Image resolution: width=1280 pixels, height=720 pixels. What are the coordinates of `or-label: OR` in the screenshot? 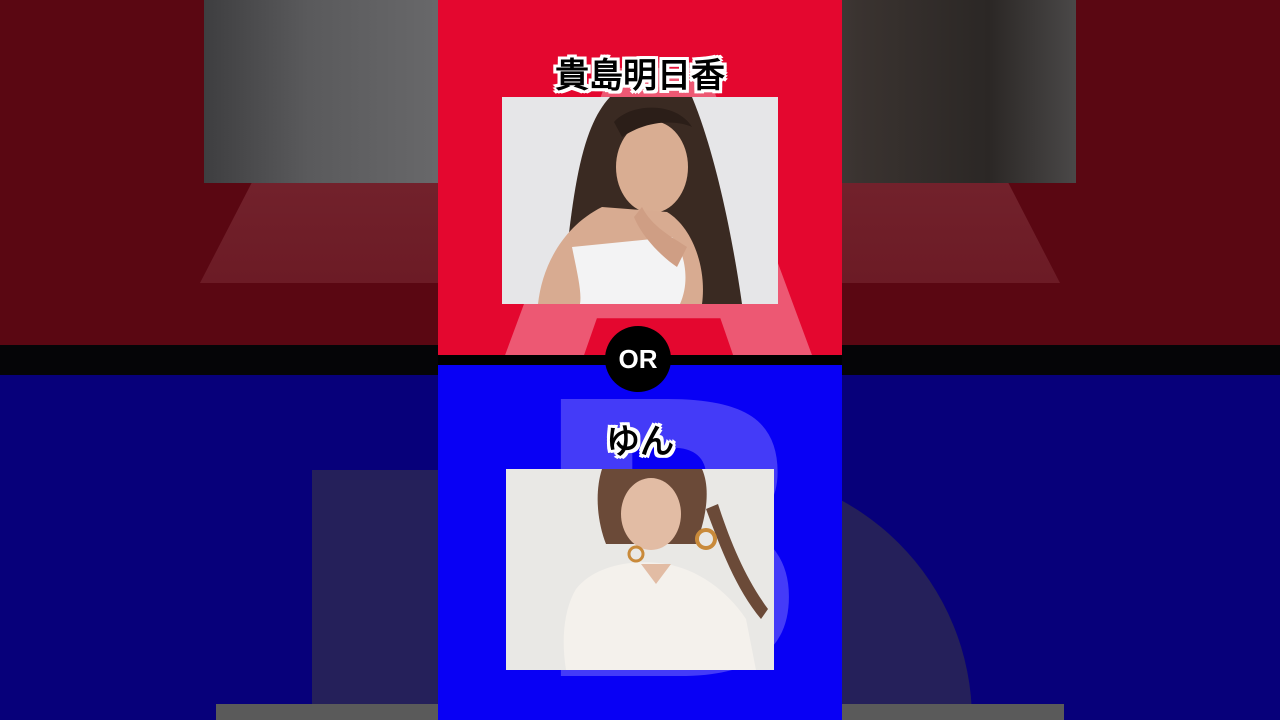 It's located at (638, 358).